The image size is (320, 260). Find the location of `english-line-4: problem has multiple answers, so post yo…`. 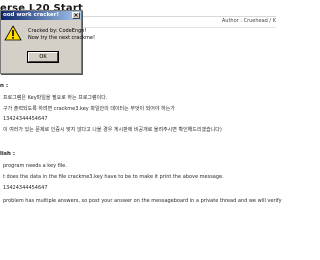

english-line-4: problem has multiple answers, so post yo… is located at coordinates (142, 201).